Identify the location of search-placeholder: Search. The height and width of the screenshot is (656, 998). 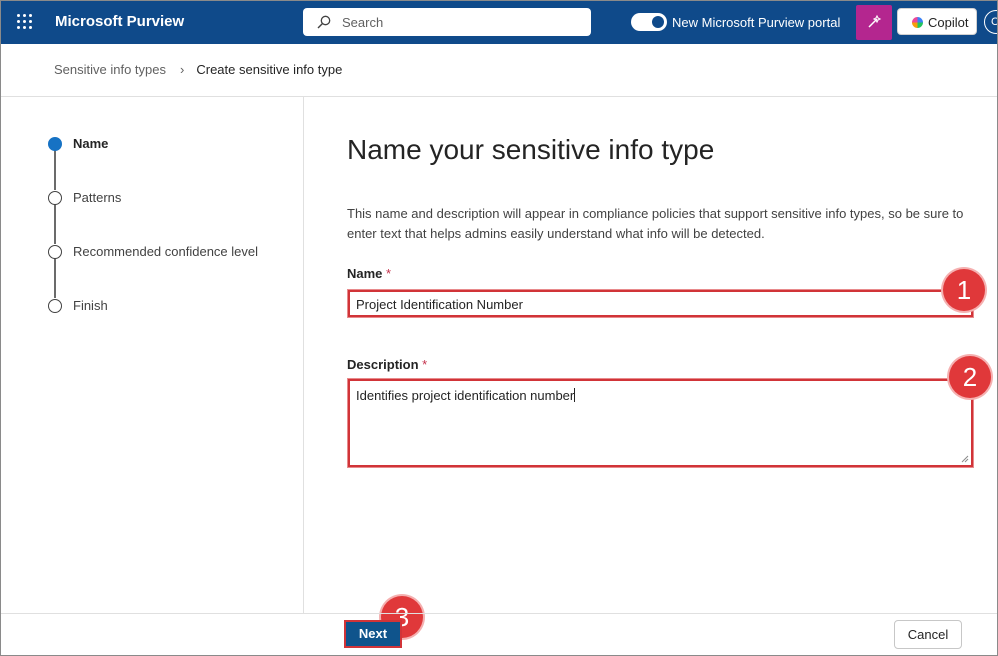
(363, 22).